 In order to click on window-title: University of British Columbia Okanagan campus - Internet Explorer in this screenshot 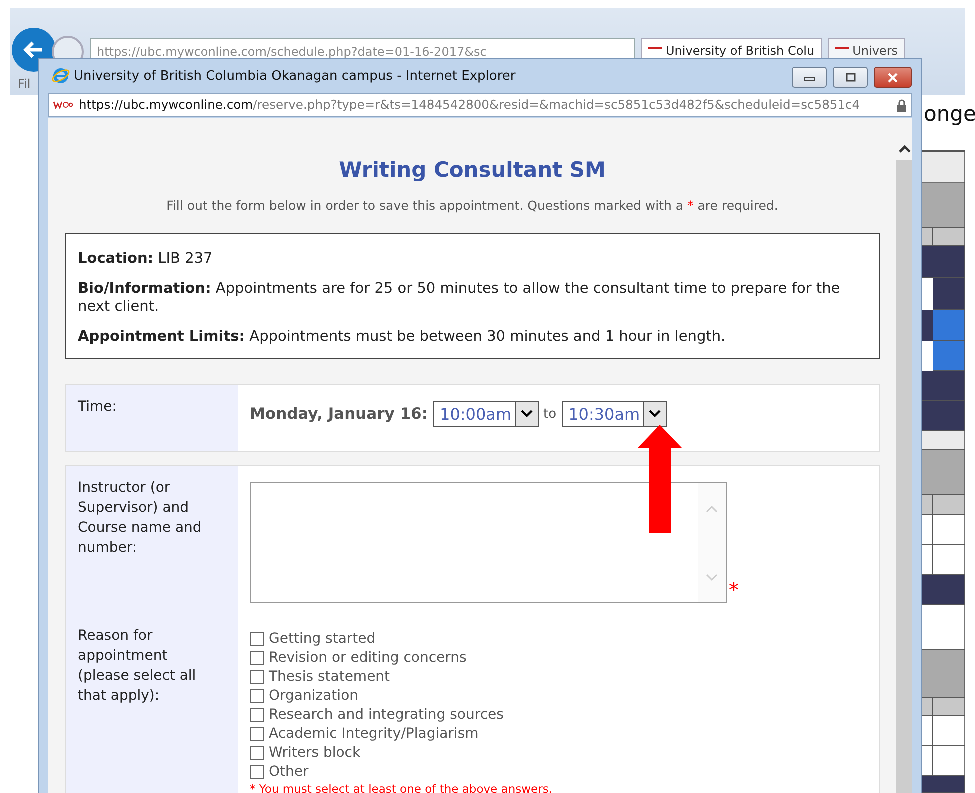, I will do `click(295, 76)`.